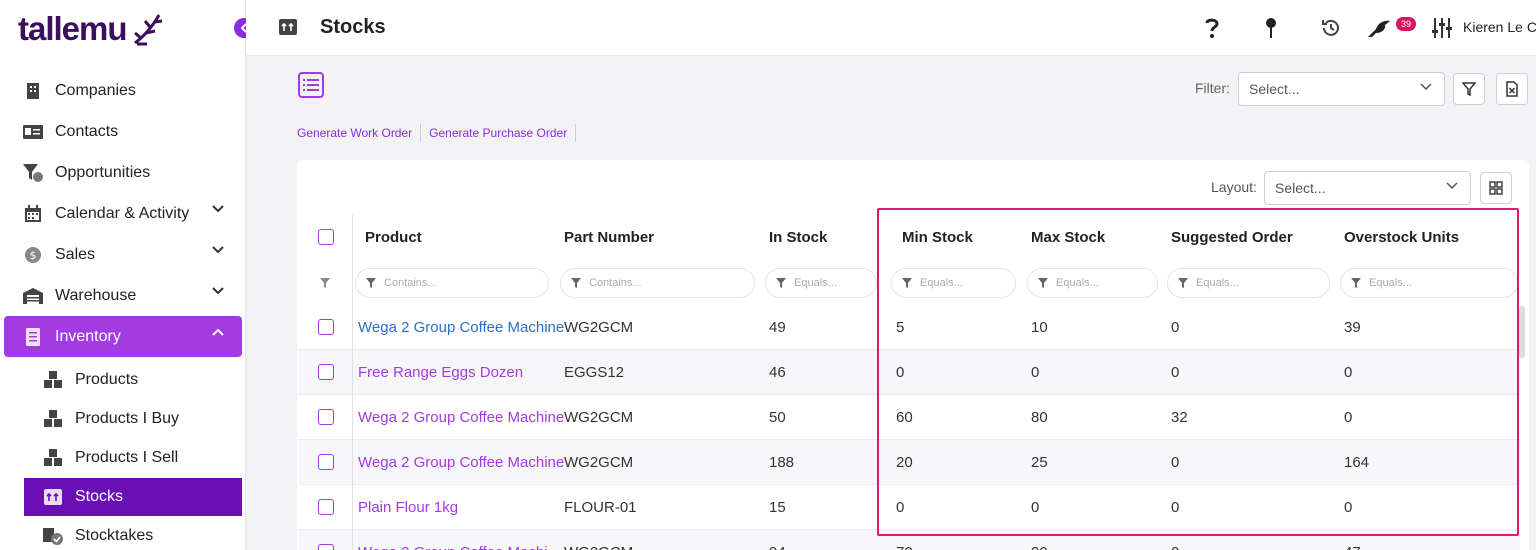 This screenshot has width=1536, height=550. What do you see at coordinates (1234, 187) in the screenshot?
I see `layout-label: Layout:` at bounding box center [1234, 187].